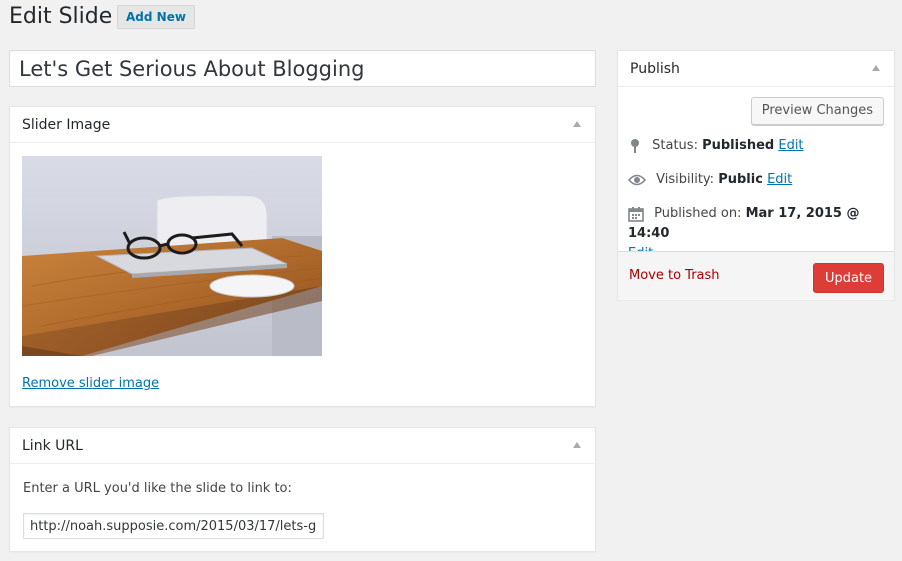 The width and height of the screenshot is (902, 561). Describe the element at coordinates (90, 383) in the screenshot. I see `remove-slider-image-link: Remove slider image` at that location.